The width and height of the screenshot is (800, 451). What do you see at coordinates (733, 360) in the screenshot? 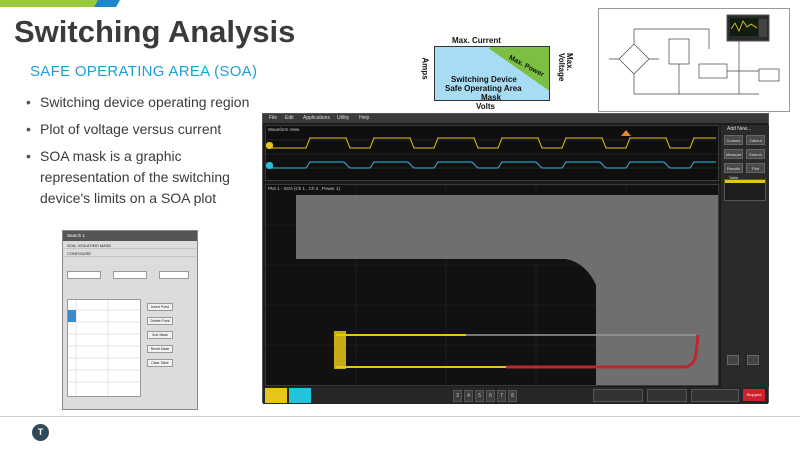
I see `zoom-icon` at bounding box center [733, 360].